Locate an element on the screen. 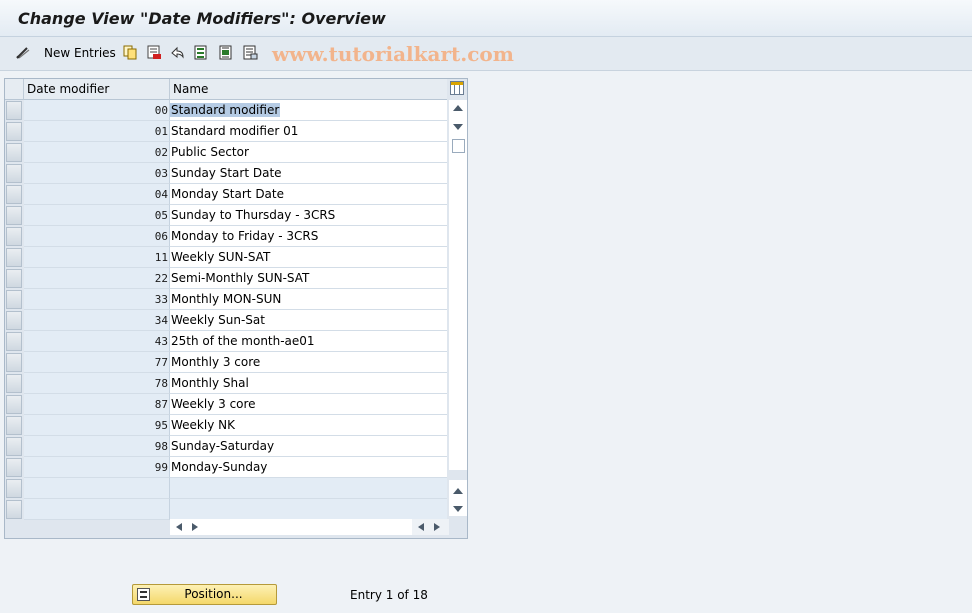 This screenshot has height=613, width=972. table-row: 43 25th of the month-ae01 is located at coordinates (226, 341).